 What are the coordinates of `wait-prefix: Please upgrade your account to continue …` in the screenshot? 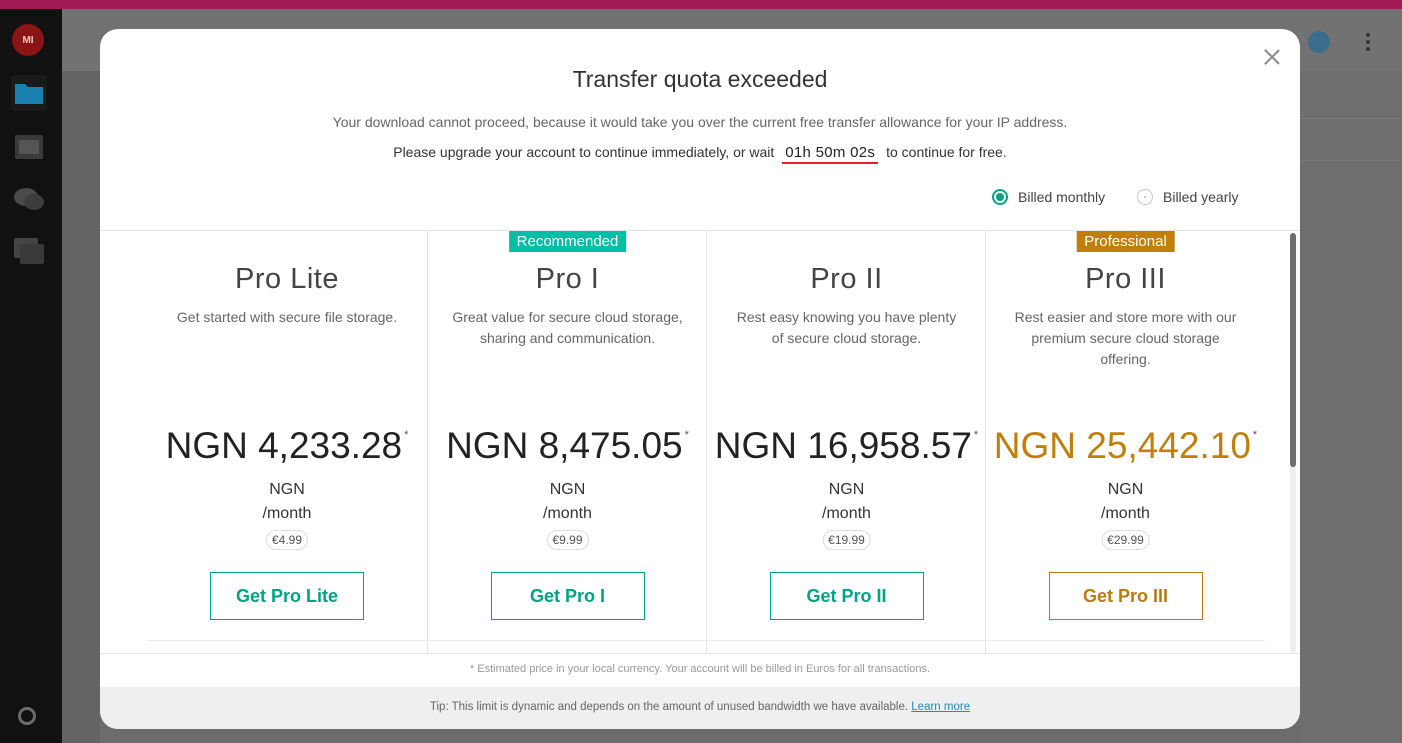 It's located at (584, 152).